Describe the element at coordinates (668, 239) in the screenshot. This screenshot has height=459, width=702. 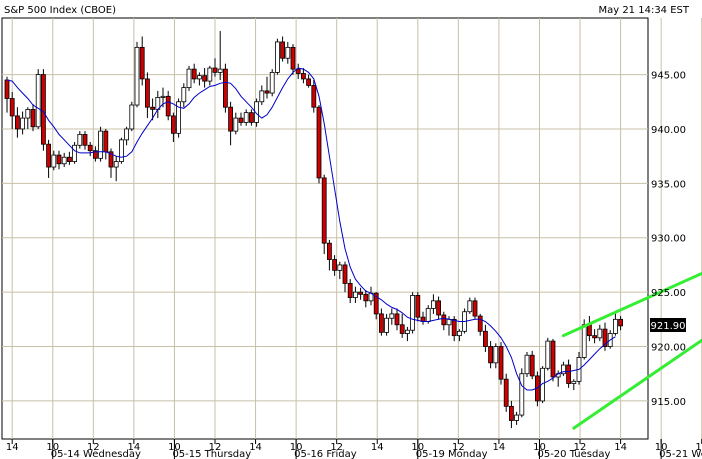
I see `y-tick-label-3: 930.00` at that location.